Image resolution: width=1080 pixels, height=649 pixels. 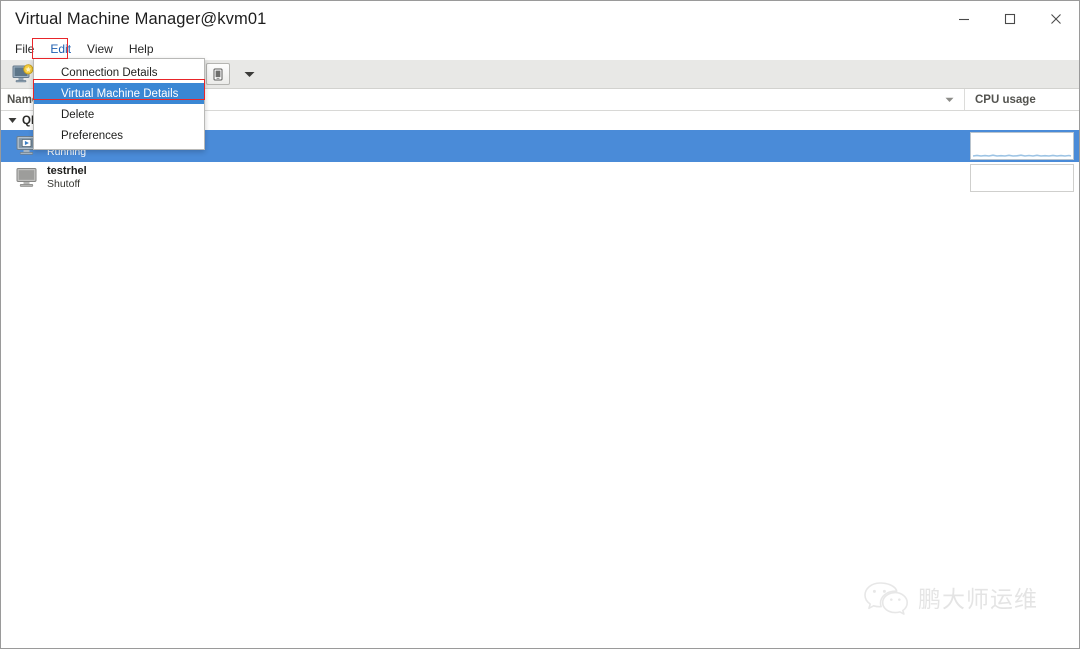 I want to click on column-cpu-usage: CPU usage, so click(x=1021, y=99).